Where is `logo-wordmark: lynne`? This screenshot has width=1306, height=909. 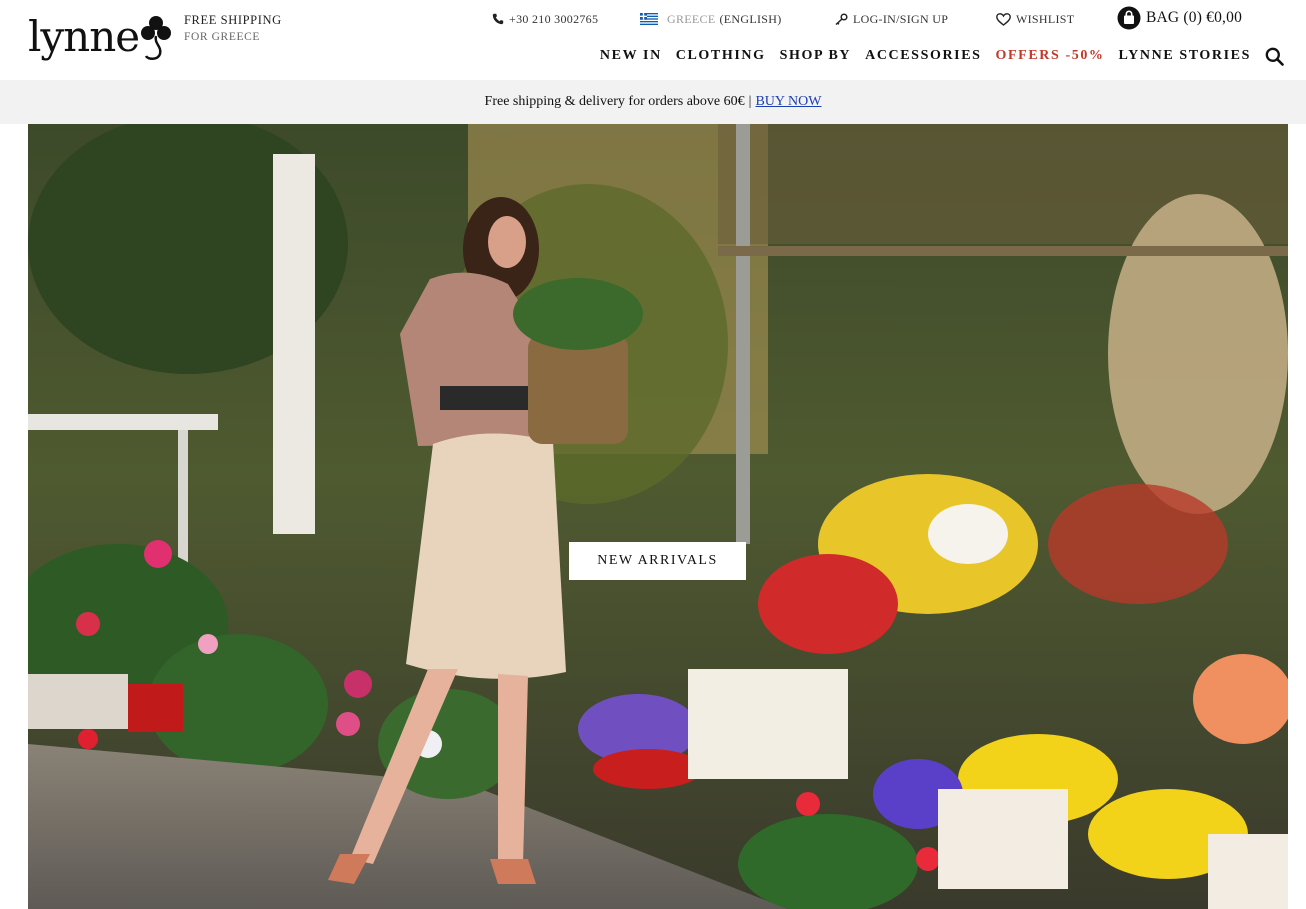 logo-wordmark: lynne is located at coordinates (84, 36).